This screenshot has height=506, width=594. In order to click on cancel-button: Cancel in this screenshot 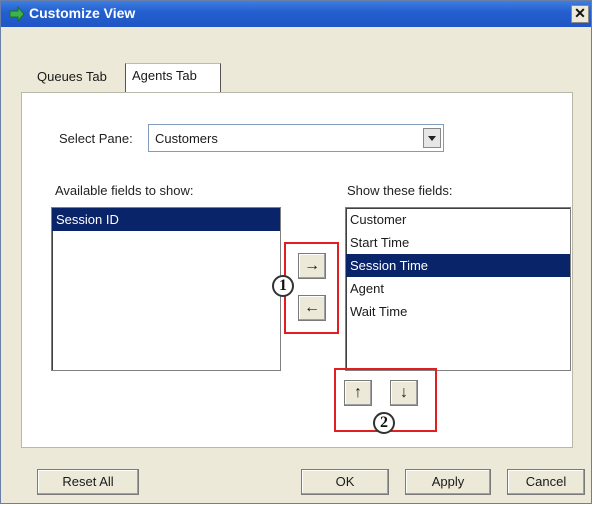, I will do `click(546, 482)`.